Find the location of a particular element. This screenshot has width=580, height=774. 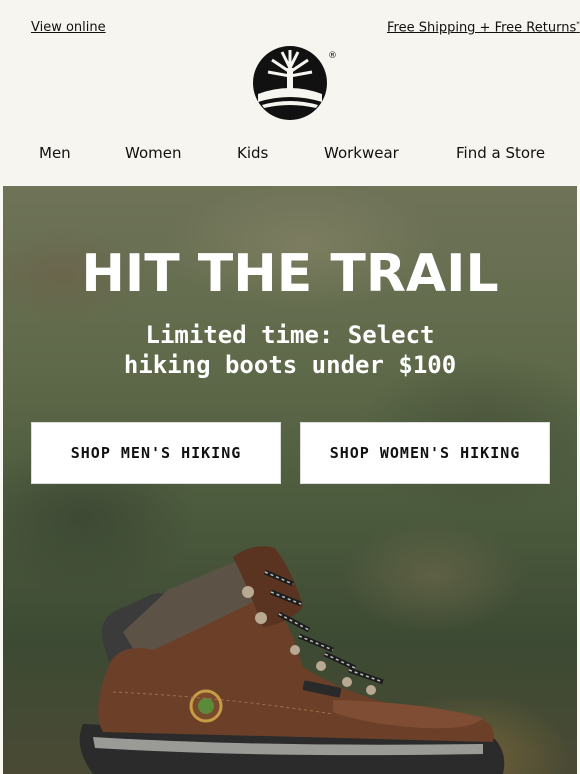

nav-item-kids: Kids is located at coordinates (252, 153).